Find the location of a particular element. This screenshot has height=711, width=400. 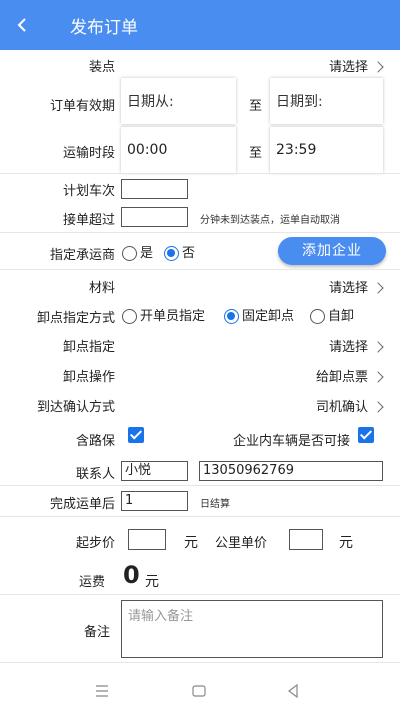

transport-from-input: 00:00 is located at coordinates (178, 150).